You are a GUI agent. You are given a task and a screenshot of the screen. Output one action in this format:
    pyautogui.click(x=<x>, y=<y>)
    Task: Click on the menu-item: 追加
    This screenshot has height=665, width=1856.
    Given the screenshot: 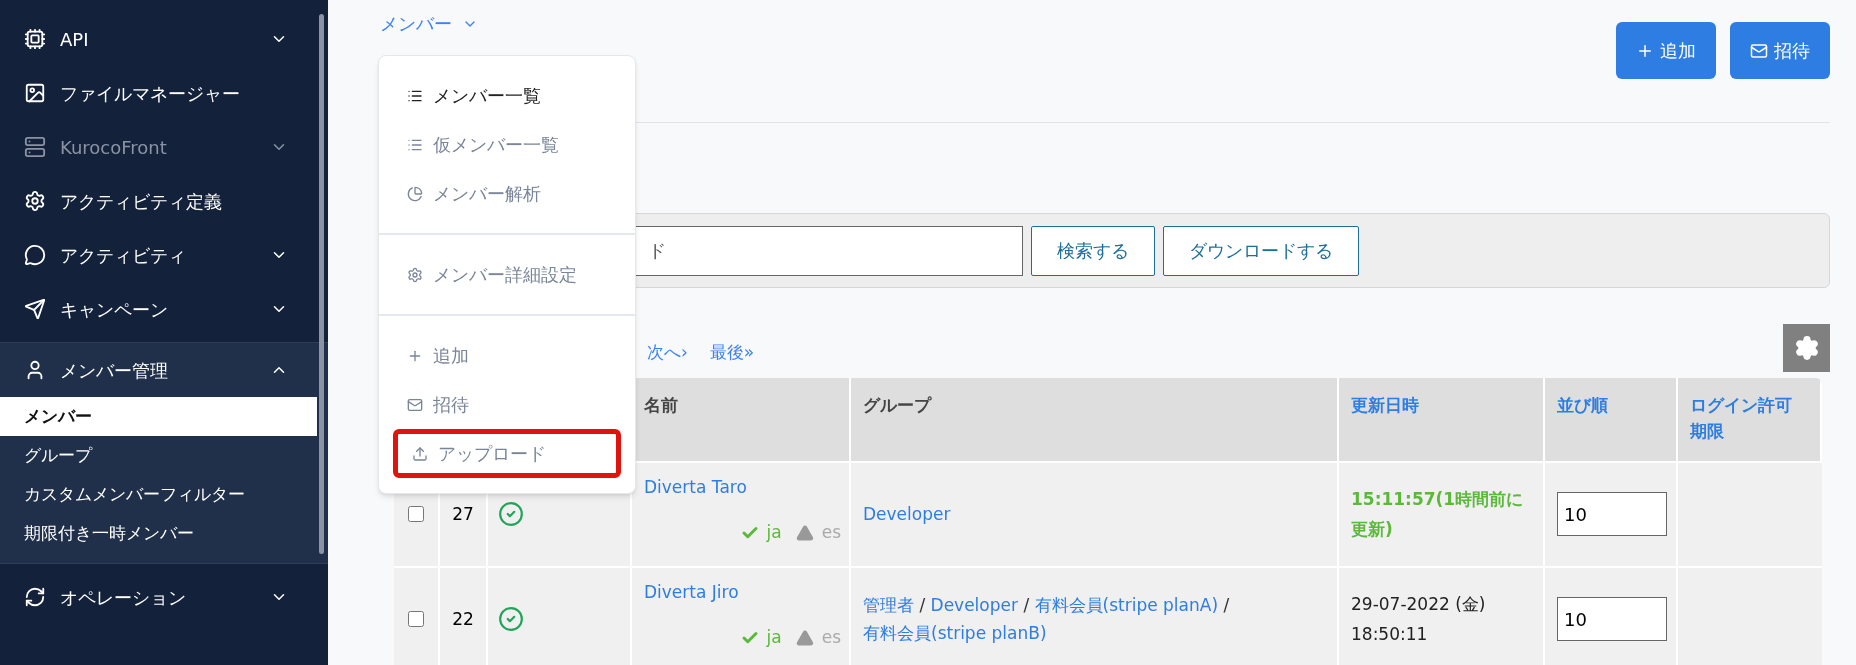 What is the action you would take?
    pyautogui.click(x=507, y=355)
    